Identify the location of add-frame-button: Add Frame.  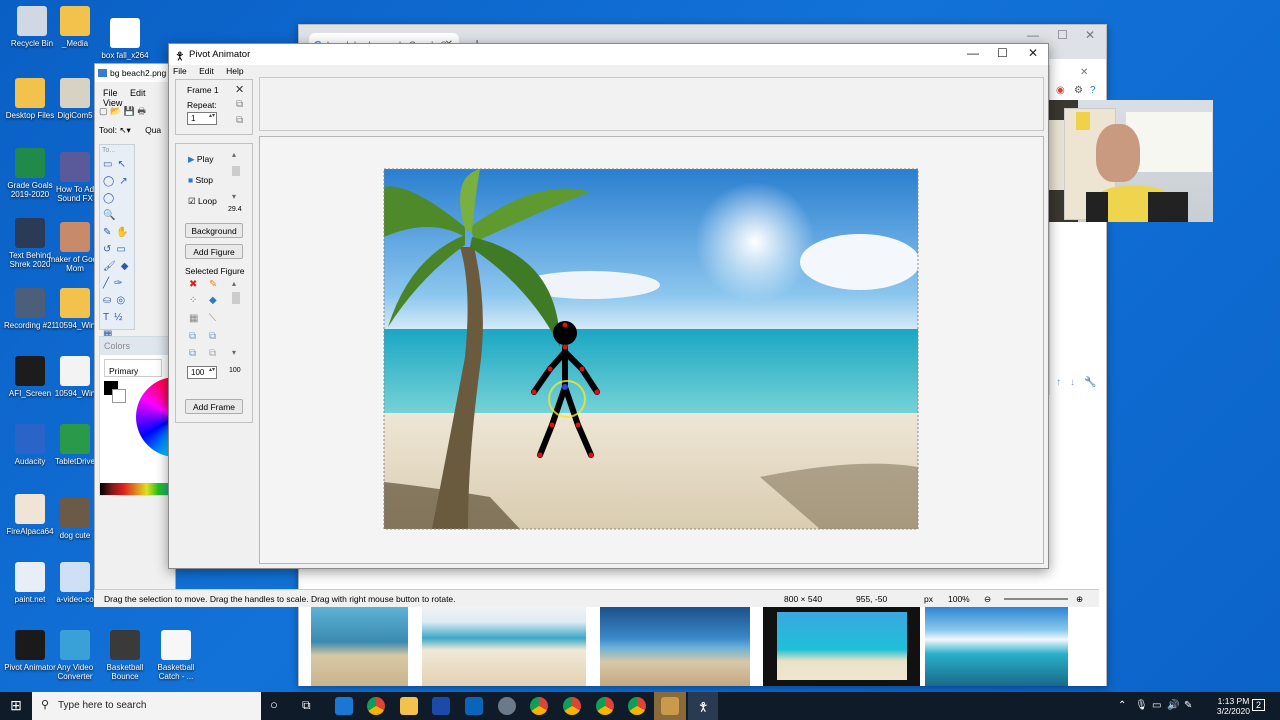
(214, 406).